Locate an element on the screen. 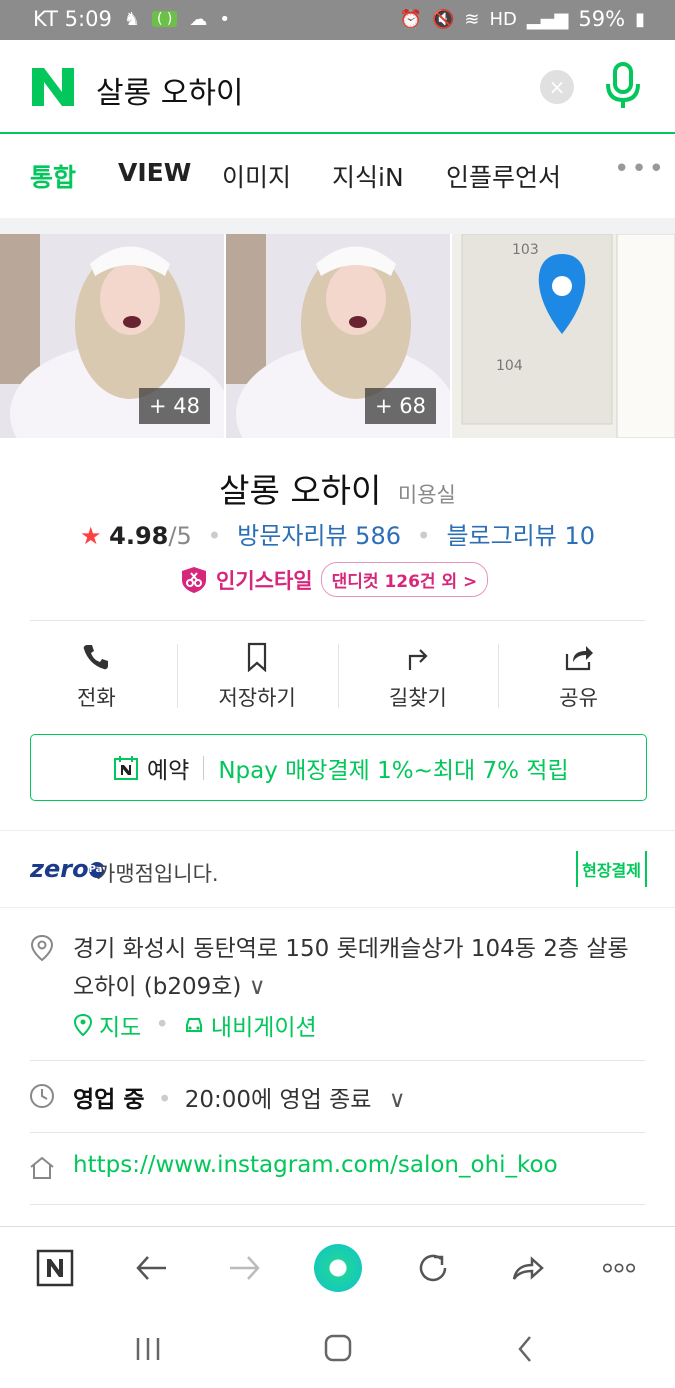 This screenshot has height=1388, width=675. tab-kin: 지식iN is located at coordinates (368, 176).